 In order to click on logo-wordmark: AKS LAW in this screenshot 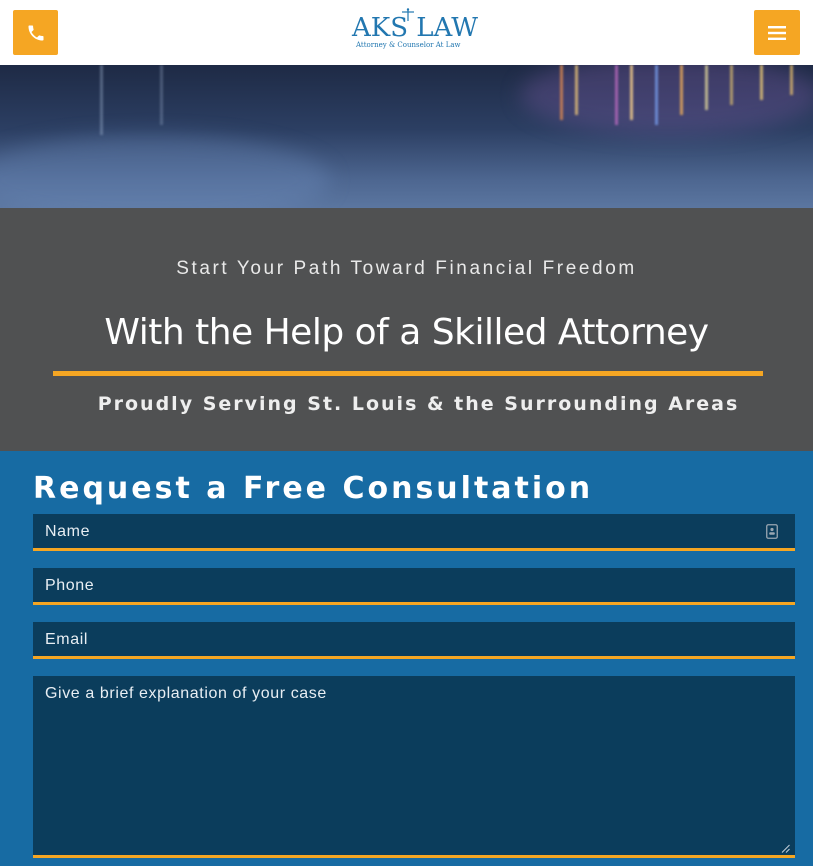, I will do `click(415, 28)`.